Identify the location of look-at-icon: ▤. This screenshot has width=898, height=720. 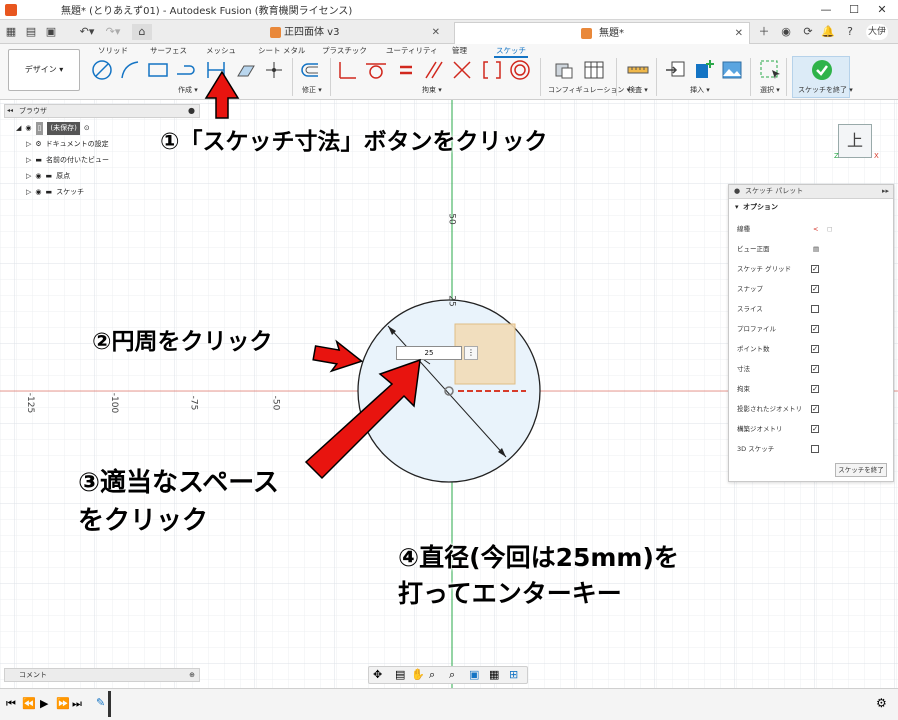
(816, 249).